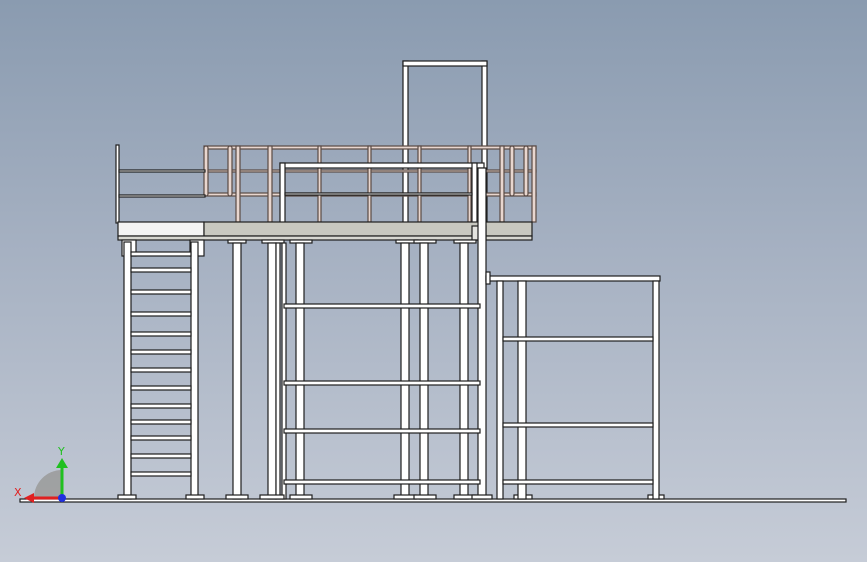 Image resolution: width=867 pixels, height=562 pixels. I want to click on z-axis-icon, so click(62, 498).